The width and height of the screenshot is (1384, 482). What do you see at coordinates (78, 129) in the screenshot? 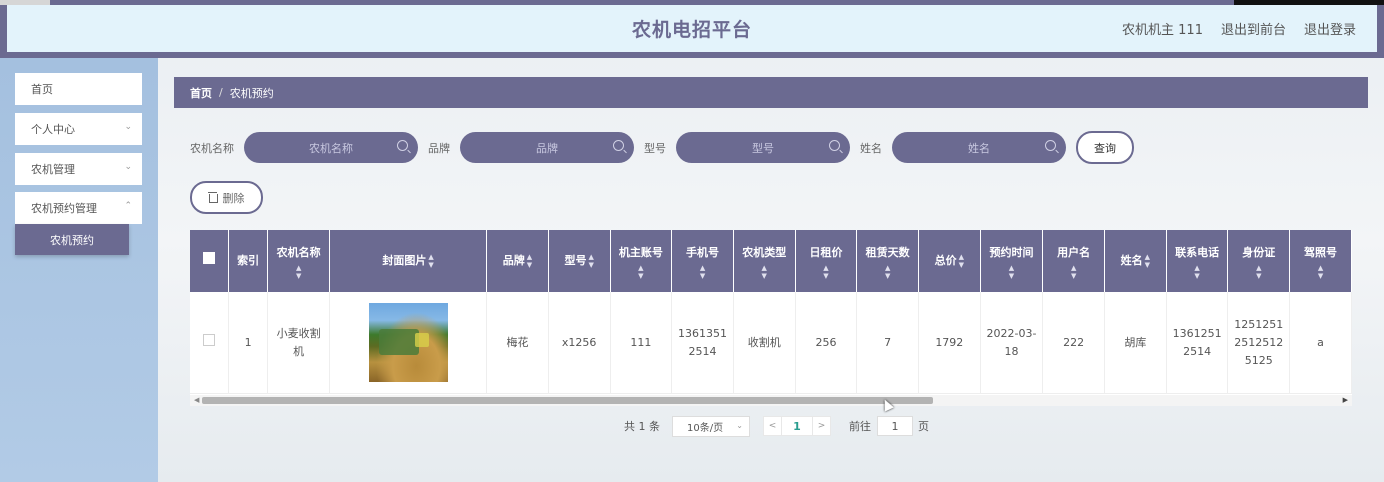
I see `sidebar-item-personal: 个人中心 ⌄` at bounding box center [78, 129].